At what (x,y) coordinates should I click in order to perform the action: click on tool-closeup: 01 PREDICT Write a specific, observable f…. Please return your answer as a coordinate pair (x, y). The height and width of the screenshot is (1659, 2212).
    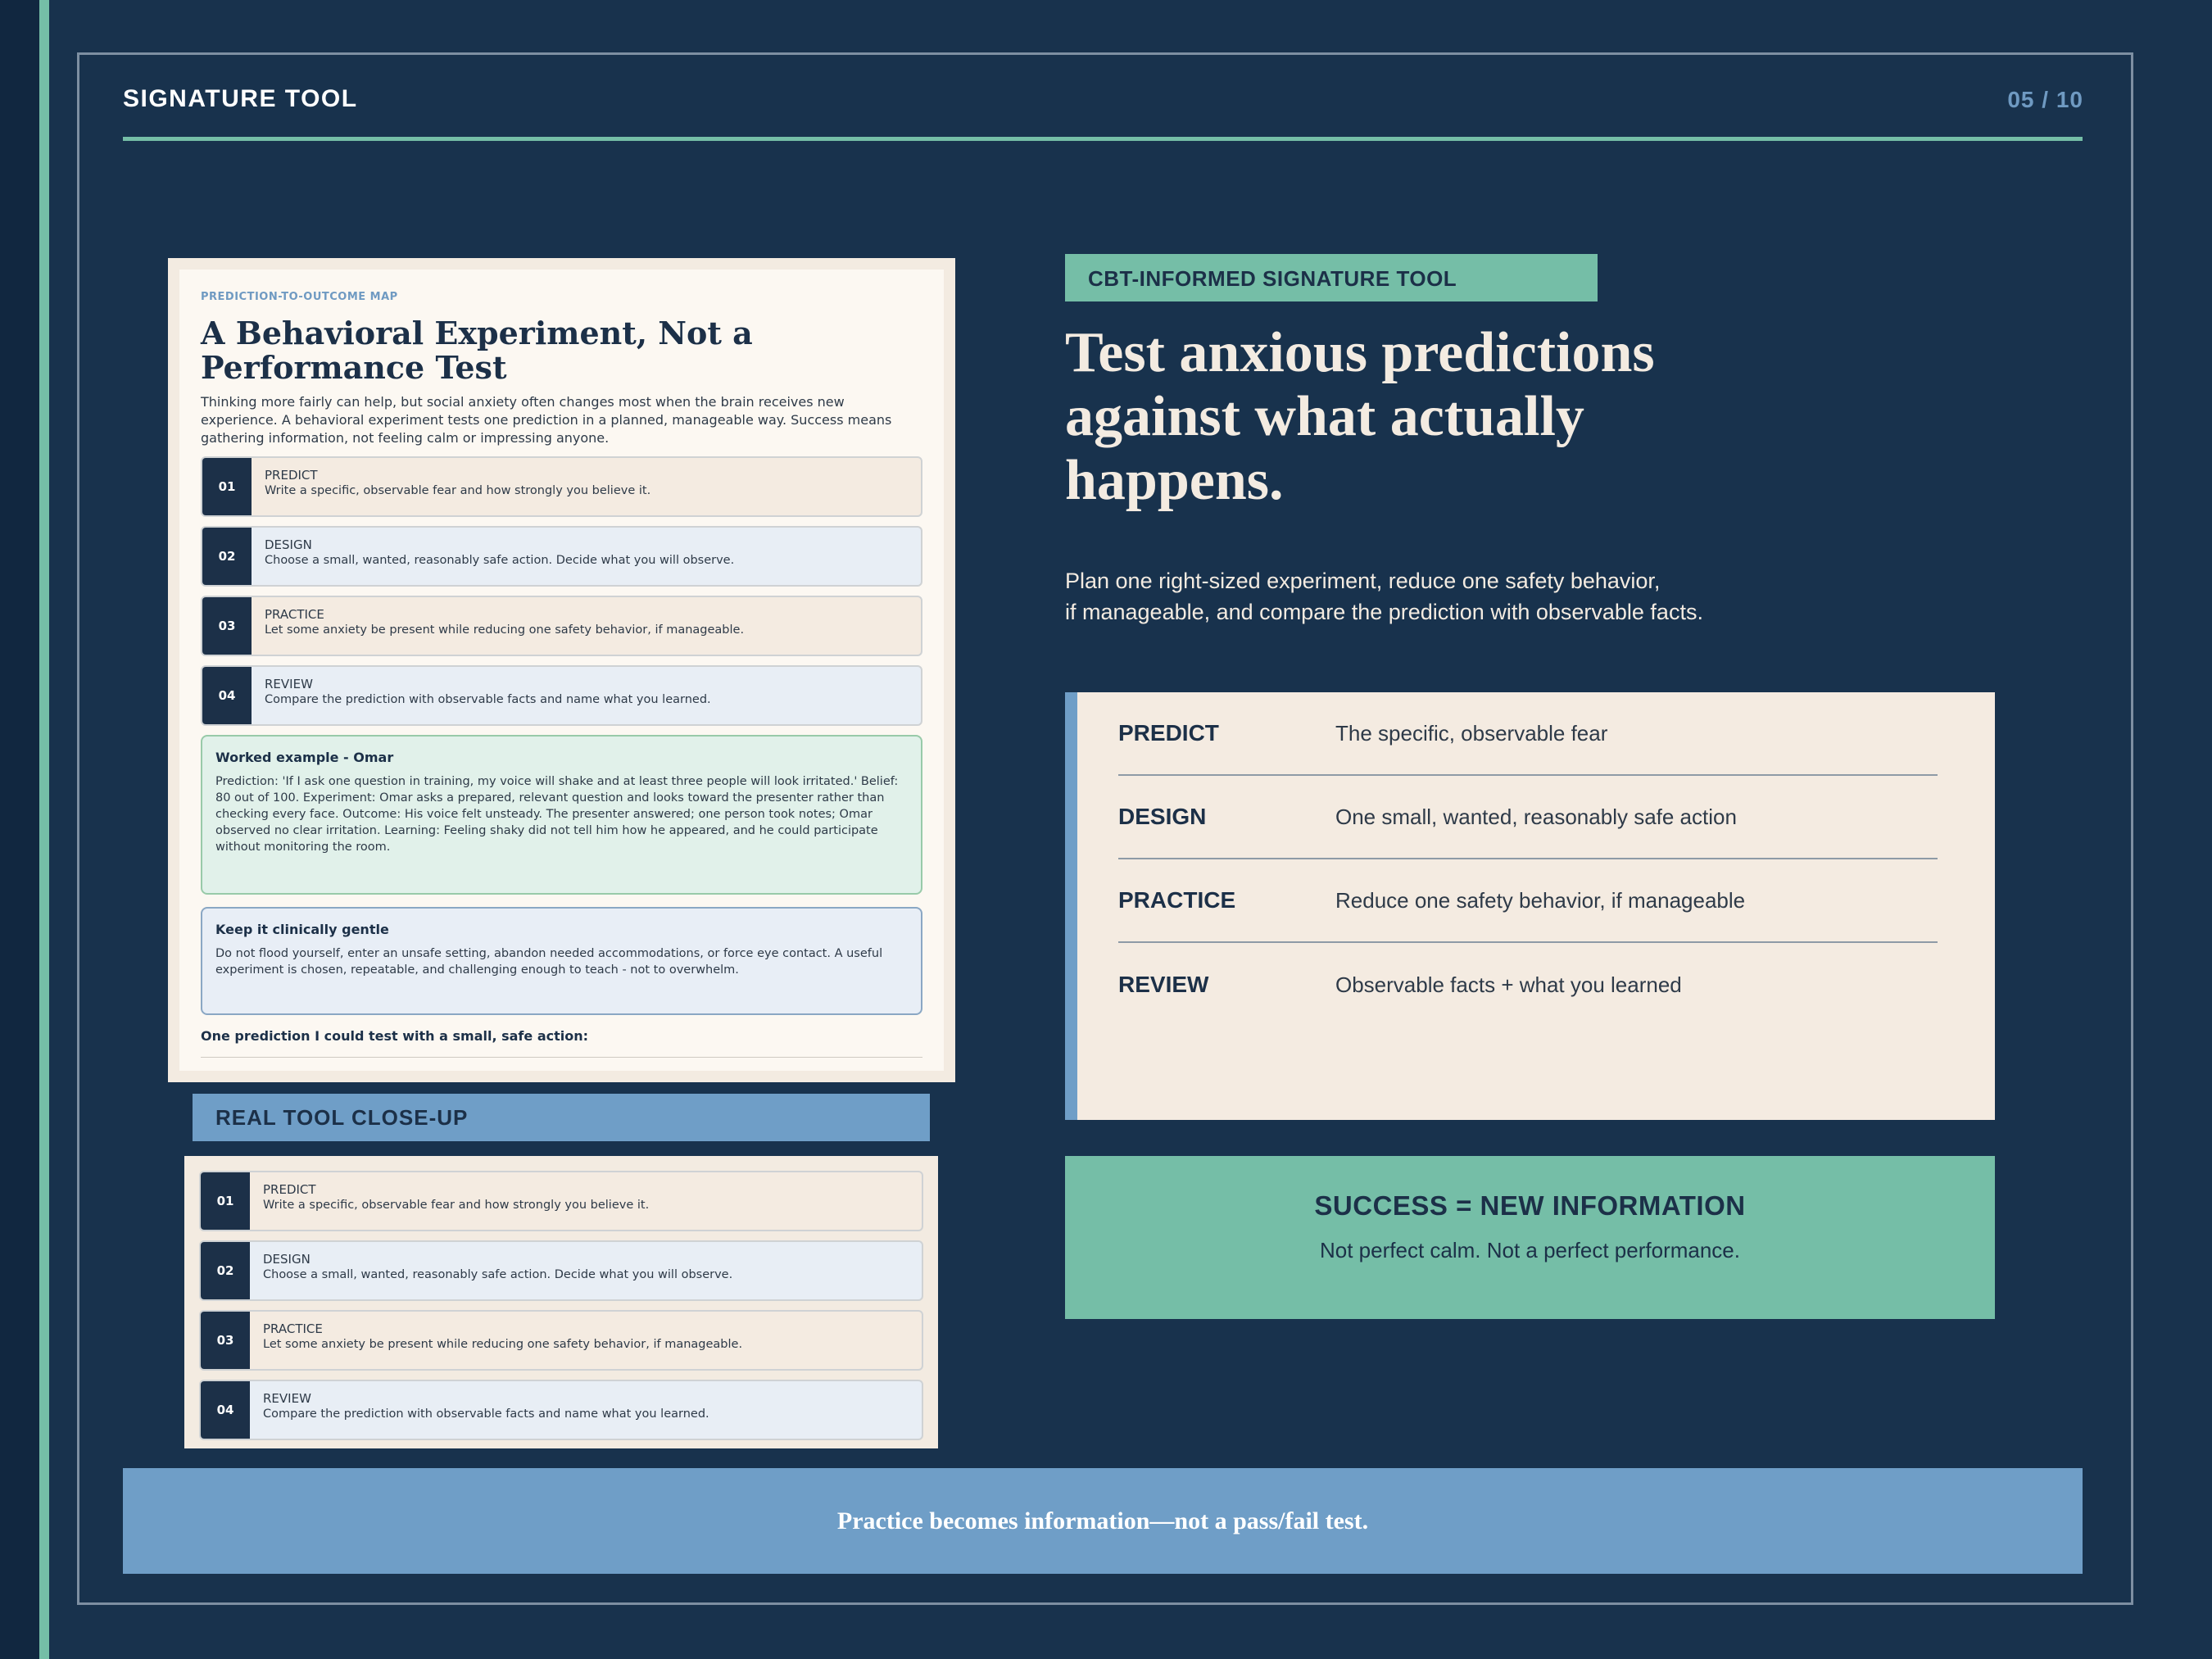
    Looking at the image, I should click on (561, 1302).